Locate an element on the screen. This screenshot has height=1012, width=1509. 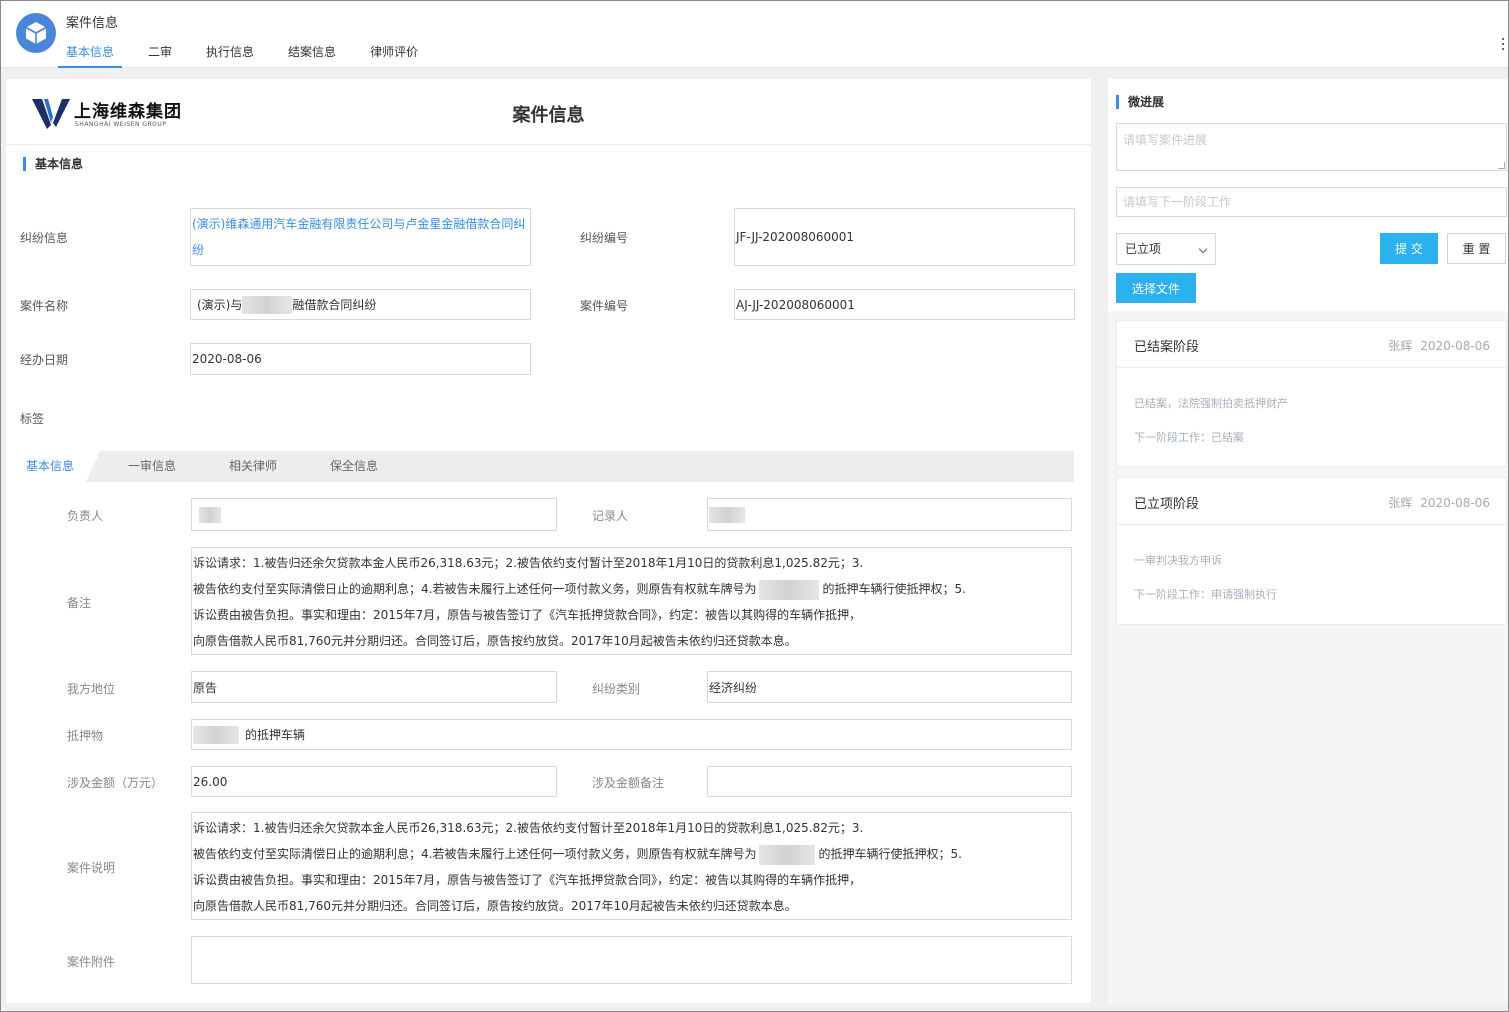
tag-label: 标签 is located at coordinates (32, 419).